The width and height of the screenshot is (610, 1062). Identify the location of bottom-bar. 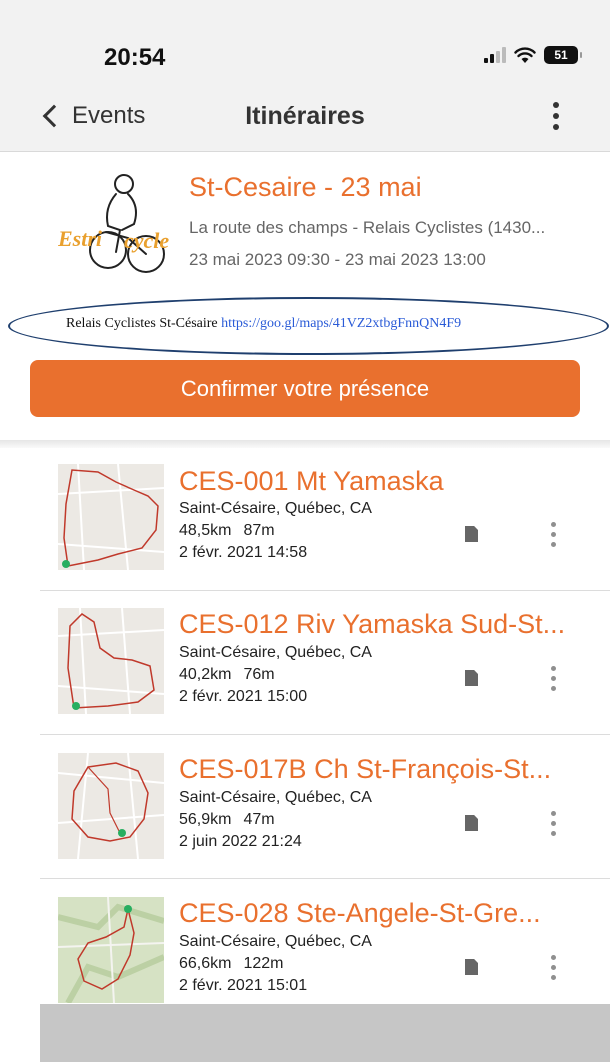
(325, 1033).